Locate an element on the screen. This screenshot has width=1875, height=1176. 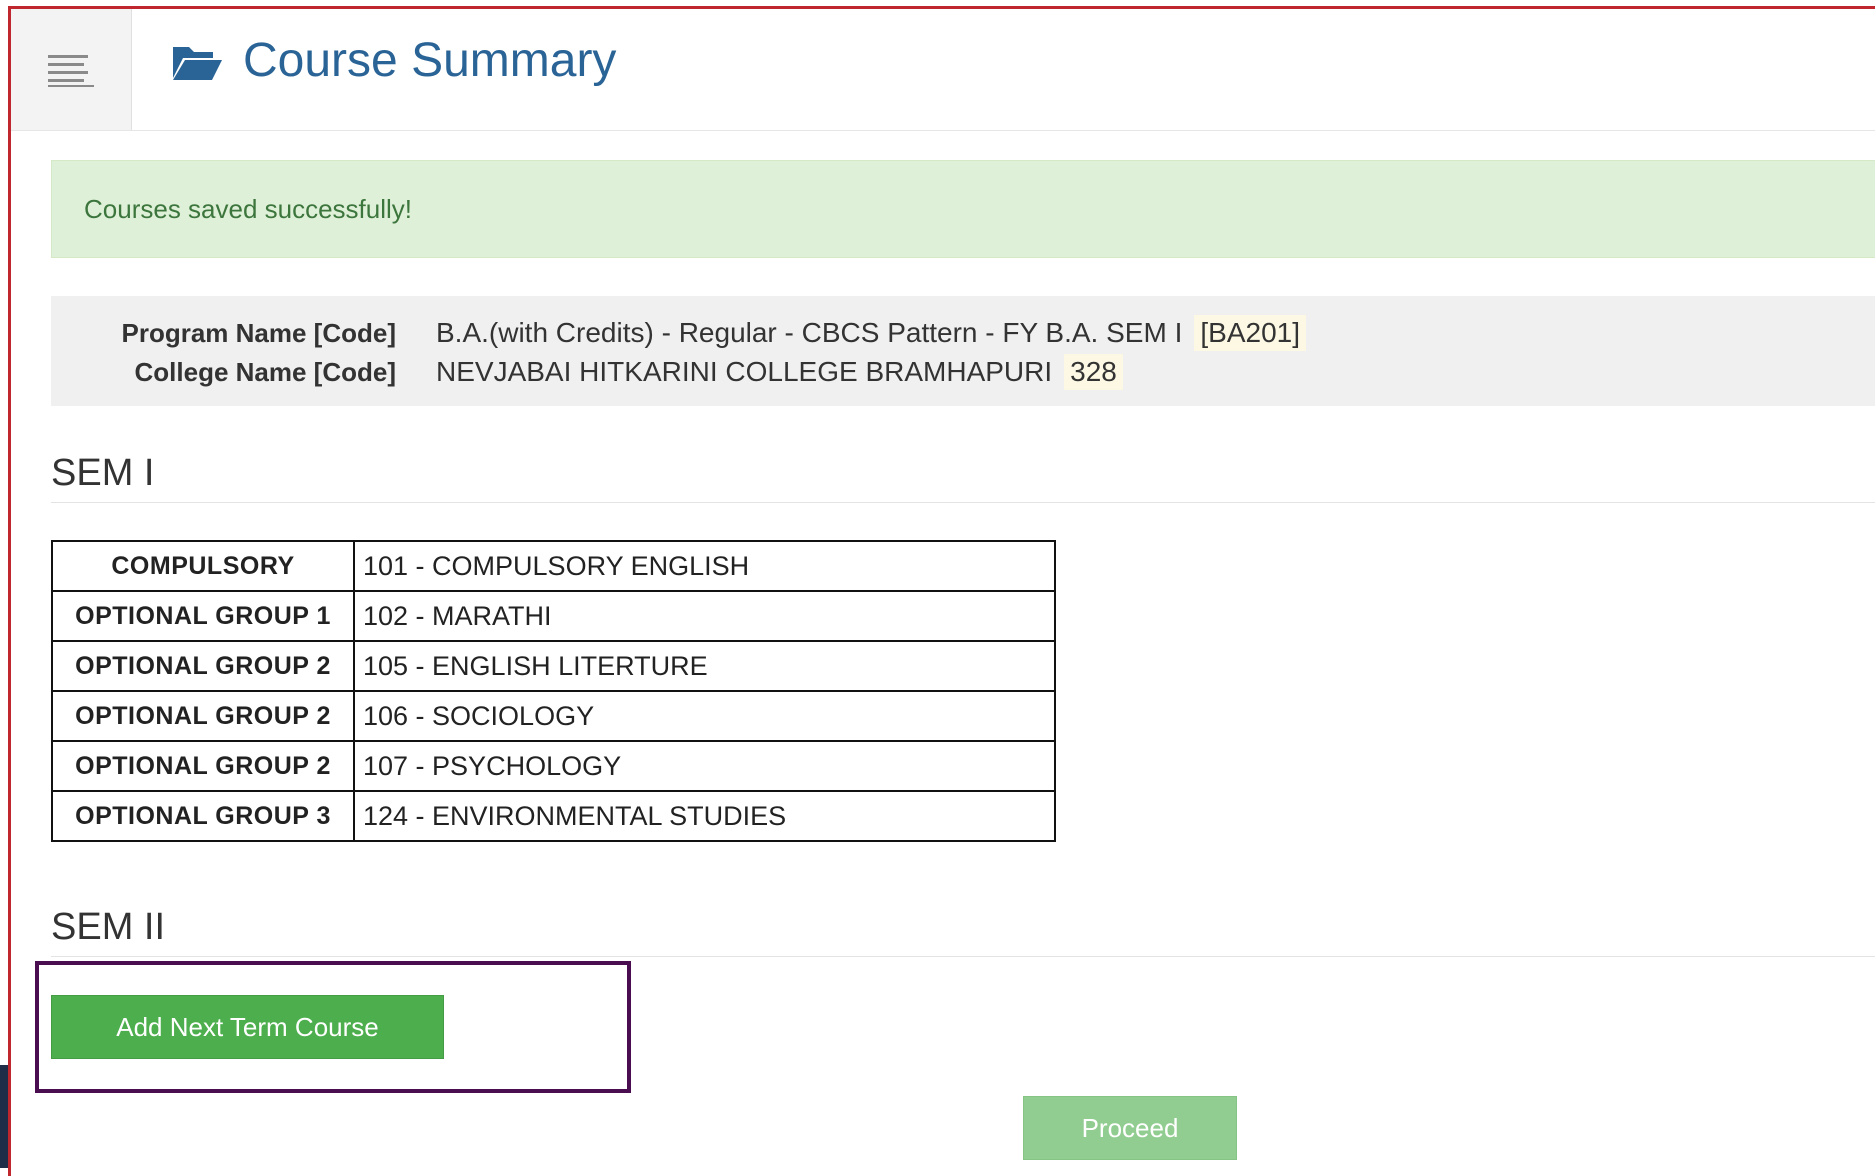
program-label: Program Name [Code] is located at coordinates (259, 332).